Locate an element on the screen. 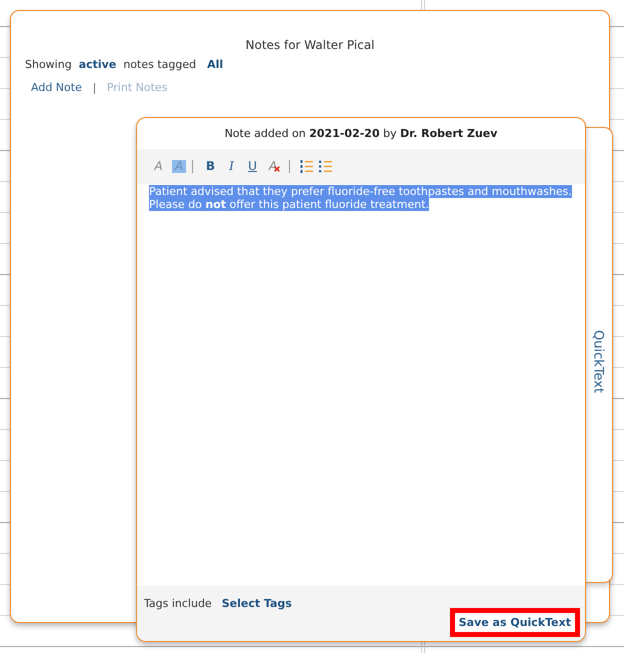 Image resolution: width=624 pixels, height=653 pixels. quicktext-tab: QuickText is located at coordinates (598, 355).